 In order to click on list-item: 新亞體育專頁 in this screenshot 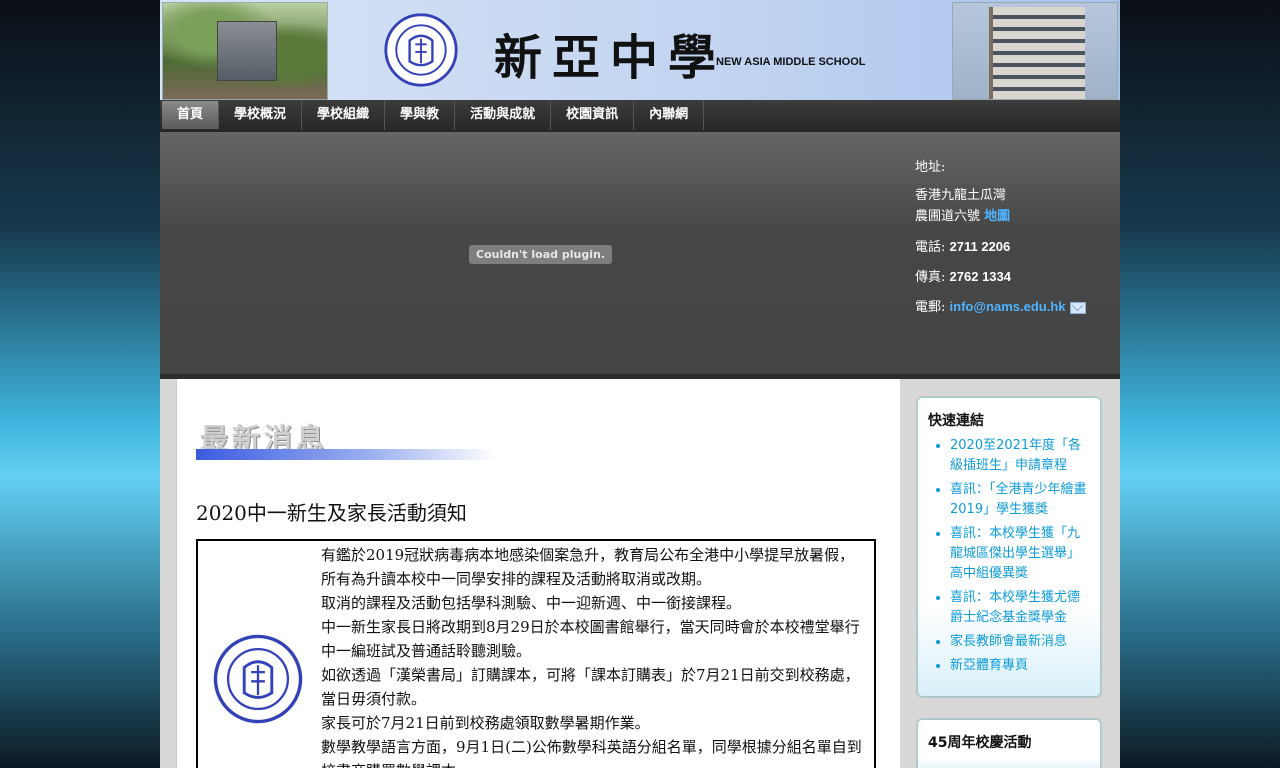, I will do `click(1020, 666)`.